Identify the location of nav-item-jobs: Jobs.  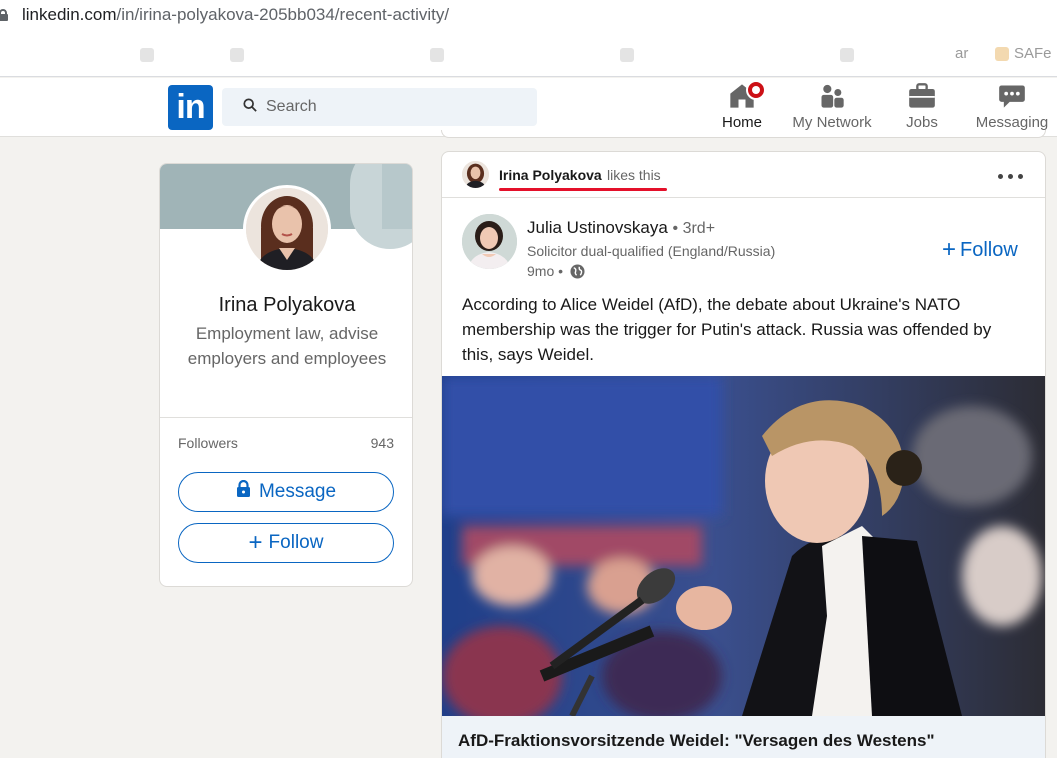
(922, 108).